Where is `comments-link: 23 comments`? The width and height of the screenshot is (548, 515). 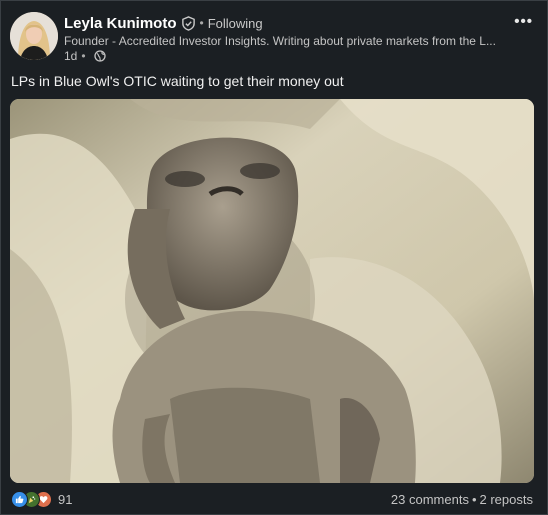 comments-link: 23 comments is located at coordinates (430, 499).